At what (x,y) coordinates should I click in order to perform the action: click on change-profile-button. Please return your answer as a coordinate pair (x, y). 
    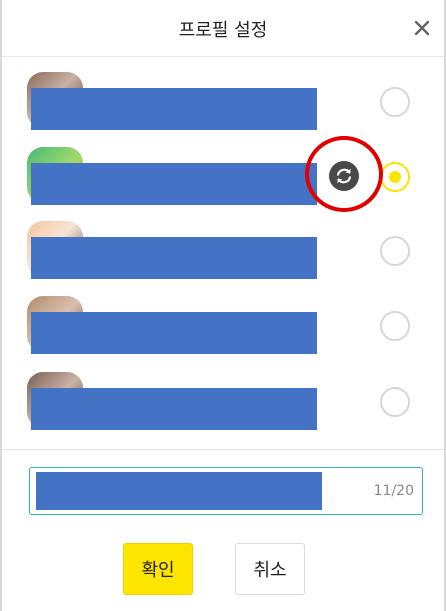
    Looking at the image, I should click on (344, 176).